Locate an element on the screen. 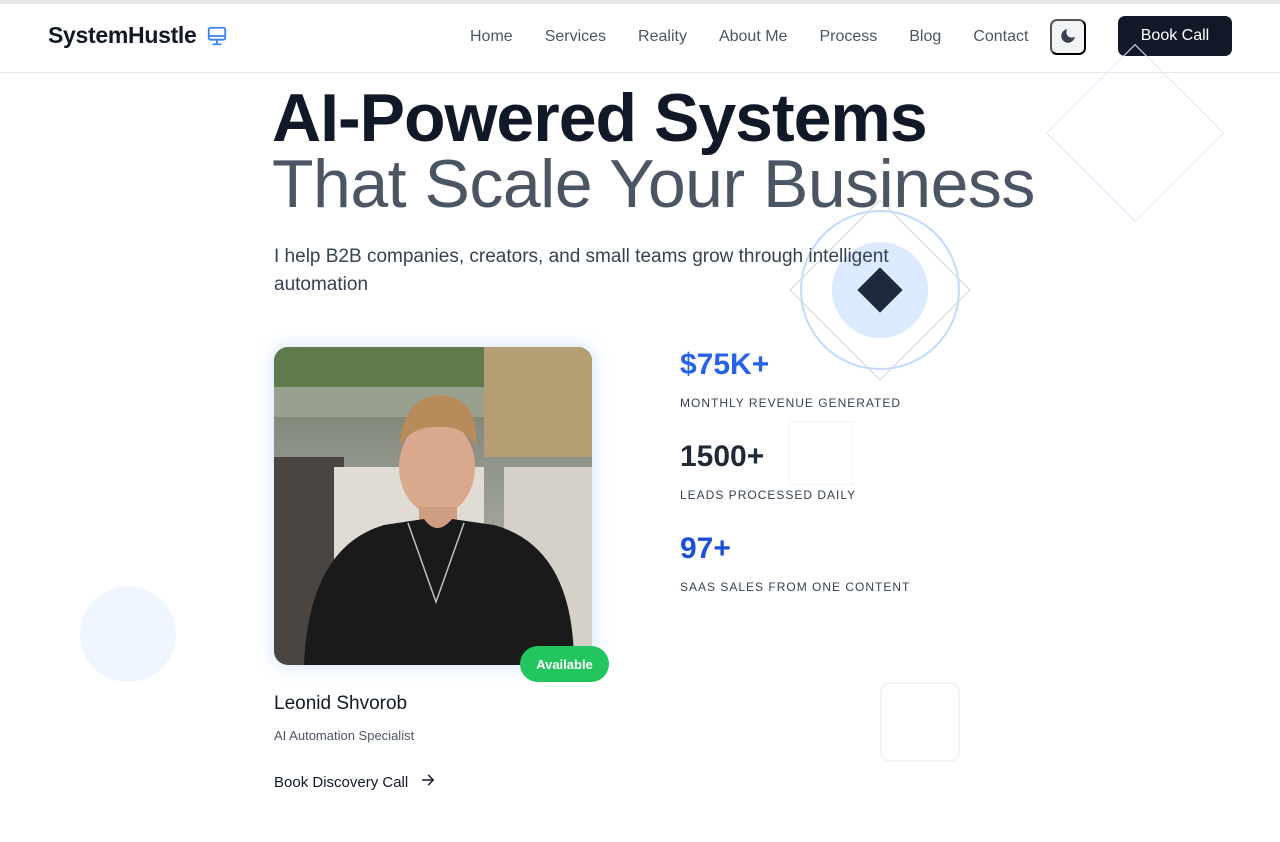  stat-value: 97+ is located at coordinates (705, 548).